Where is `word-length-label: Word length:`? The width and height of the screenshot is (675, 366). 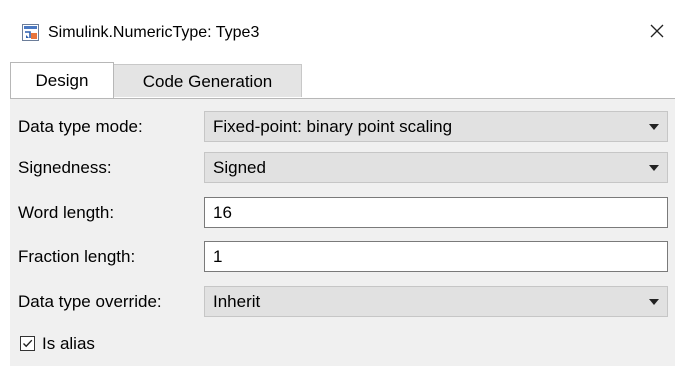
word-length-label: Word length: is located at coordinates (66, 212).